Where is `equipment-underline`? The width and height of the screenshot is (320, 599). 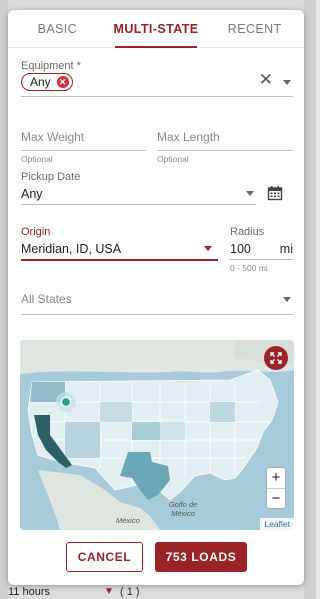
equipment-underline is located at coordinates (157, 96).